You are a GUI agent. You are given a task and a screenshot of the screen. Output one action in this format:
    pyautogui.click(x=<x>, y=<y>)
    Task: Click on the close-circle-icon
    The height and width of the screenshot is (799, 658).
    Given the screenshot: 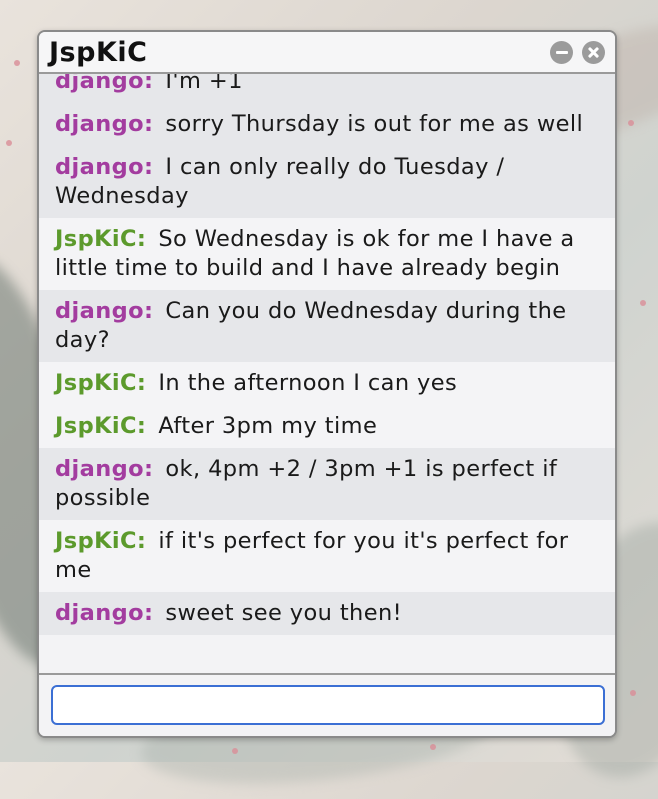 What is the action you would take?
    pyautogui.click(x=593, y=52)
    